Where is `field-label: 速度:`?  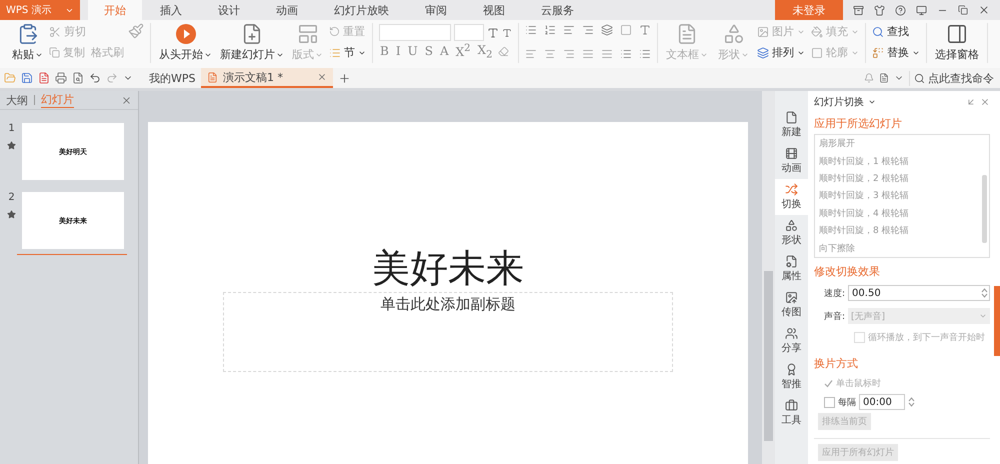 field-label: 速度: is located at coordinates (835, 294).